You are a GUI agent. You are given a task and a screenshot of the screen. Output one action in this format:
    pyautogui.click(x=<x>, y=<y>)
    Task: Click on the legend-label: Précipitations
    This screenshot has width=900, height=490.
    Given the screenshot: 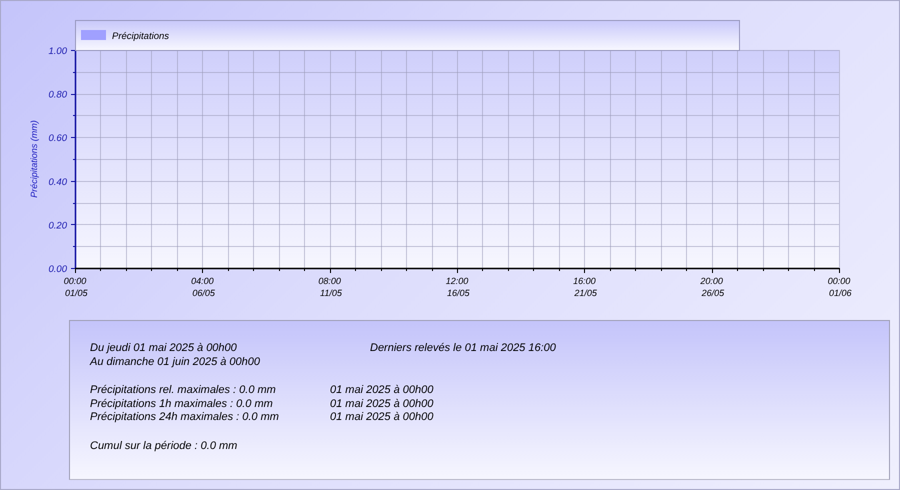 What is the action you would take?
    pyautogui.click(x=141, y=36)
    